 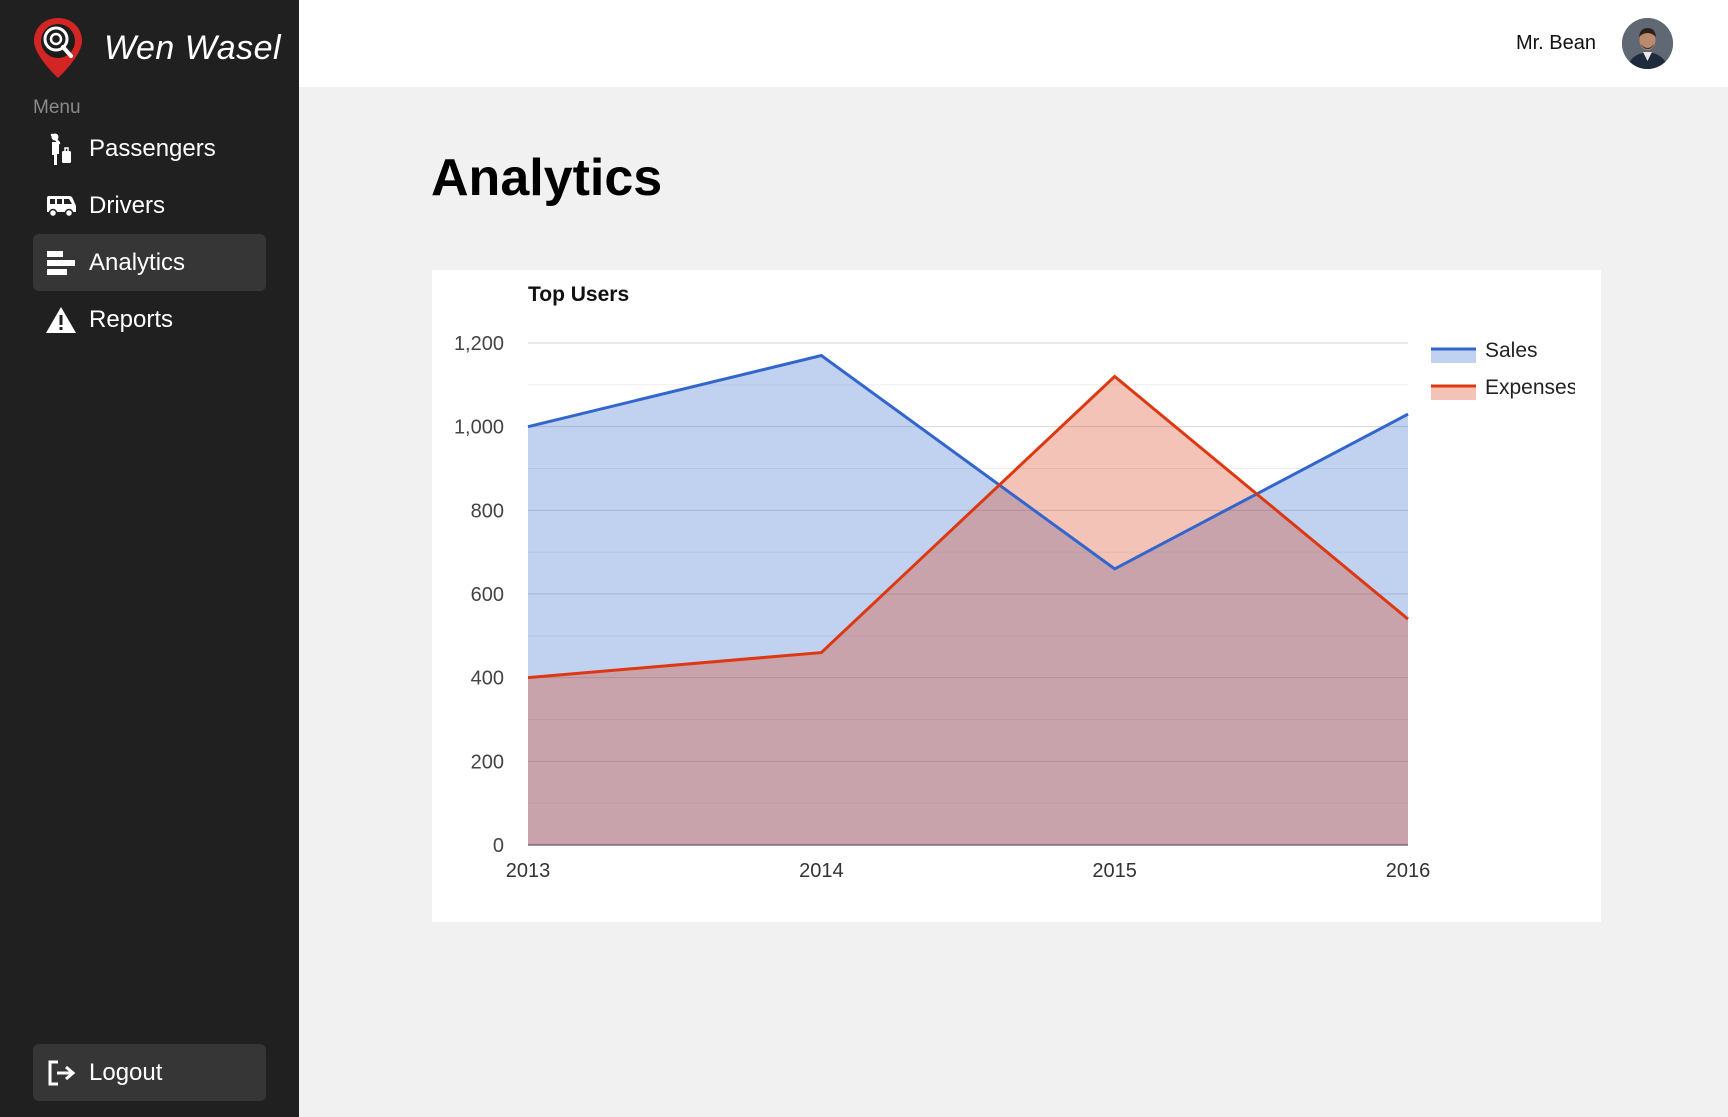 I want to click on y-tick-label: 1,000, so click(x=479, y=428).